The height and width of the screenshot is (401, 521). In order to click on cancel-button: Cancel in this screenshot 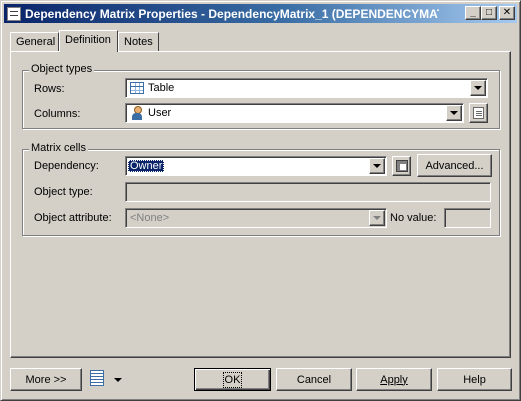, I will do `click(314, 379)`.